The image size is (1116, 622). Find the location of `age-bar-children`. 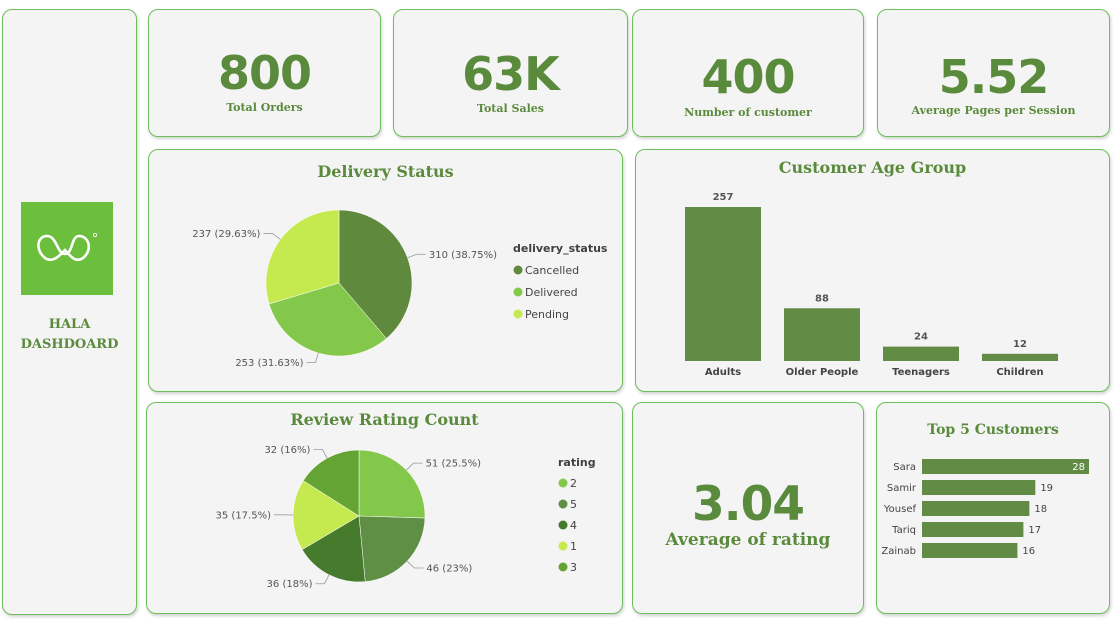

age-bar-children is located at coordinates (1020, 357).